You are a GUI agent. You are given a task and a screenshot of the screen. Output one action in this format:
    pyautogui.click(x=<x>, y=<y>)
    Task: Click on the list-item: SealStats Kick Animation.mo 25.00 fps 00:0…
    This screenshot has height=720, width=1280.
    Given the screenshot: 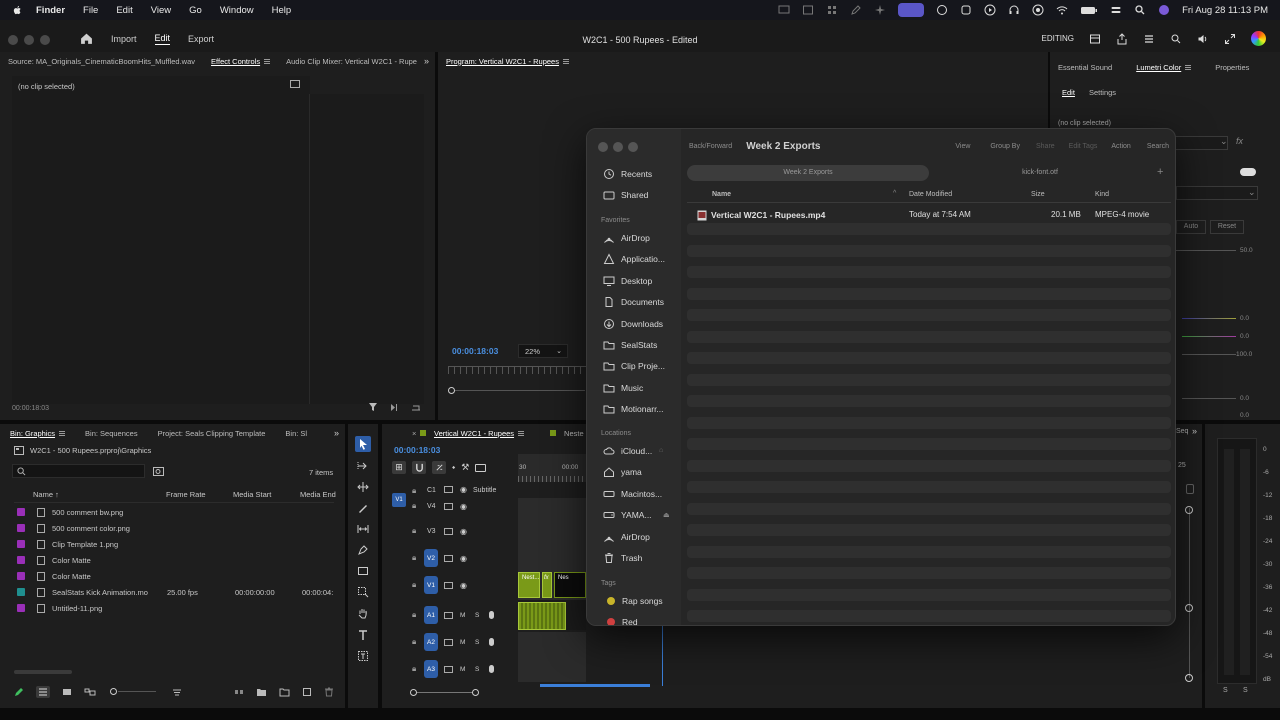 What is the action you would take?
    pyautogui.click(x=170, y=592)
    